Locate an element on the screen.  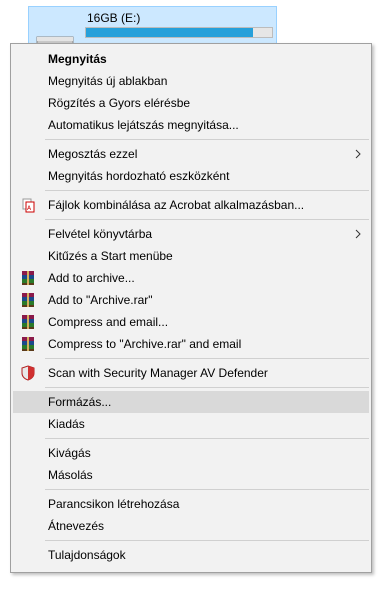
menu-item-cut: Kivágás is located at coordinates (191, 453).